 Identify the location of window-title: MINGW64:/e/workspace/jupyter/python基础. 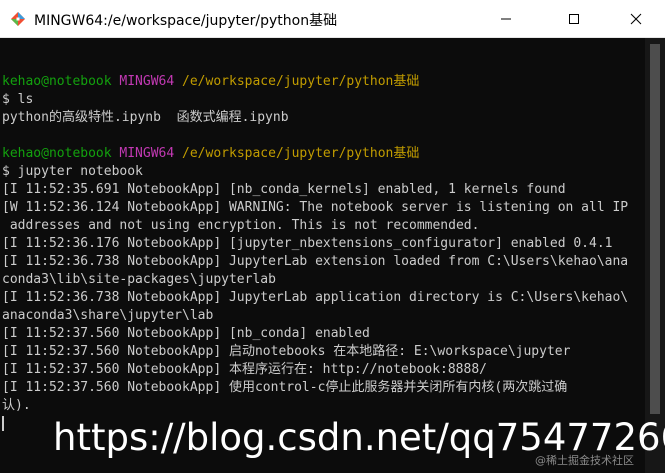
(186, 21).